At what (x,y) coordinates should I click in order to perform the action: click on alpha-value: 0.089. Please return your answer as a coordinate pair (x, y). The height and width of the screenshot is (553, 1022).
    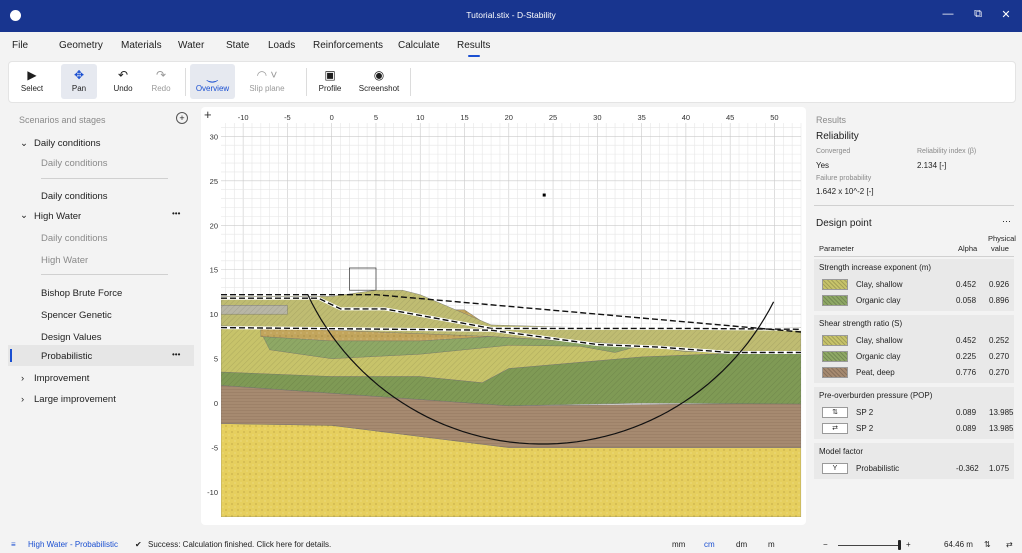
    Looking at the image, I should click on (966, 428).